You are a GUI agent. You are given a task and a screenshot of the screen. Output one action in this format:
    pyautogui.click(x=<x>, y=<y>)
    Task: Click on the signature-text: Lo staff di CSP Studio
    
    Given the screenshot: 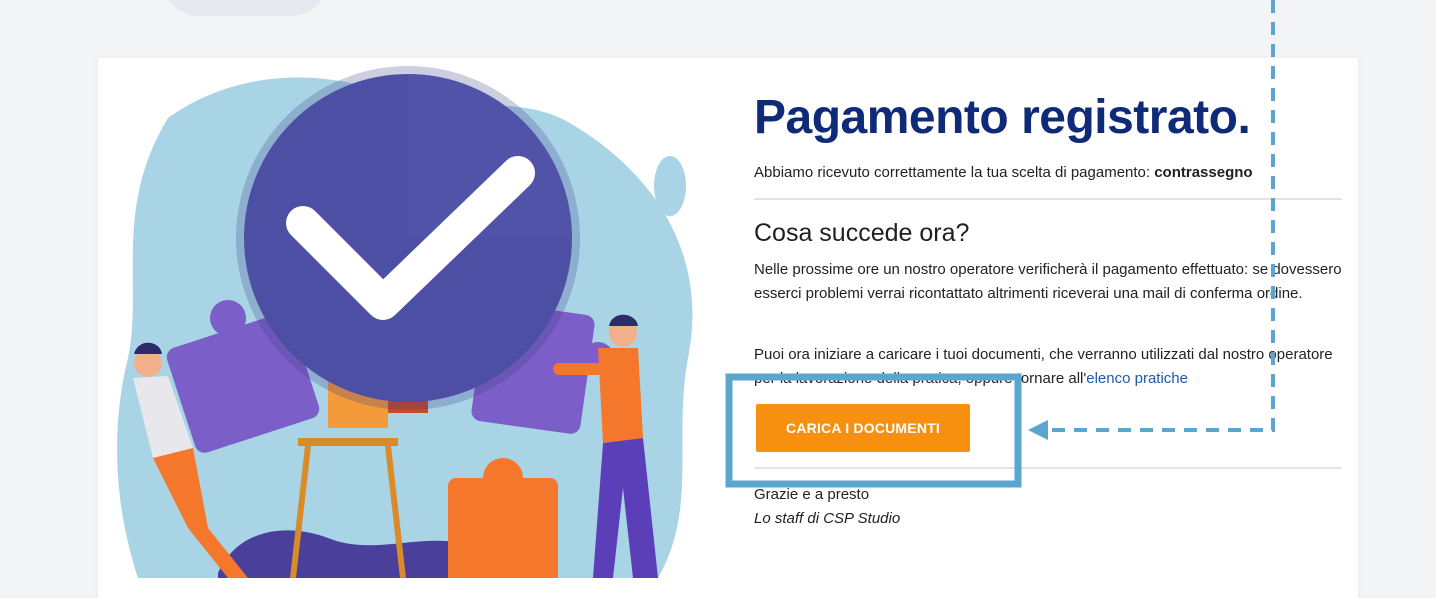 What is the action you would take?
    pyautogui.click(x=827, y=518)
    